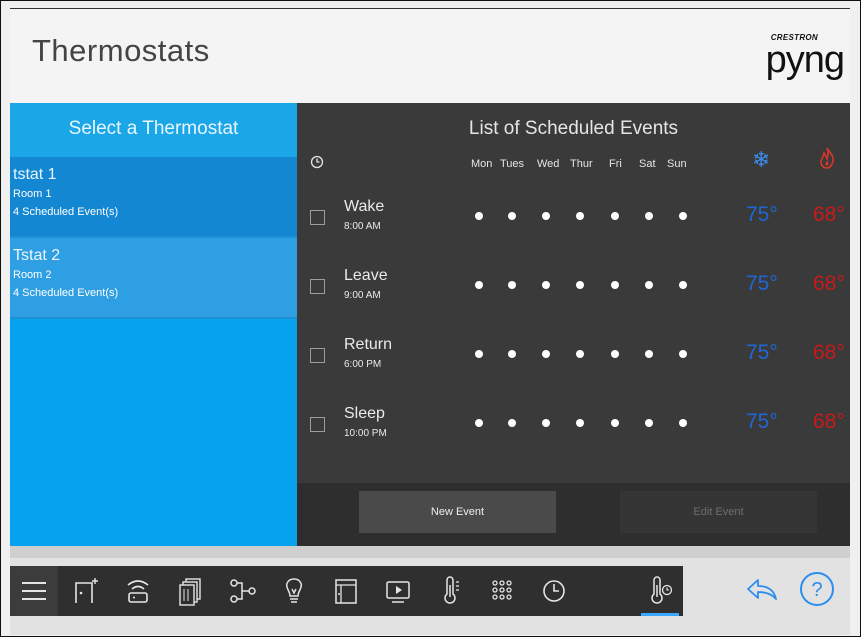 This screenshot has width=861, height=637. What do you see at coordinates (121, 50) in the screenshot?
I see `page-title: Thermostats` at bounding box center [121, 50].